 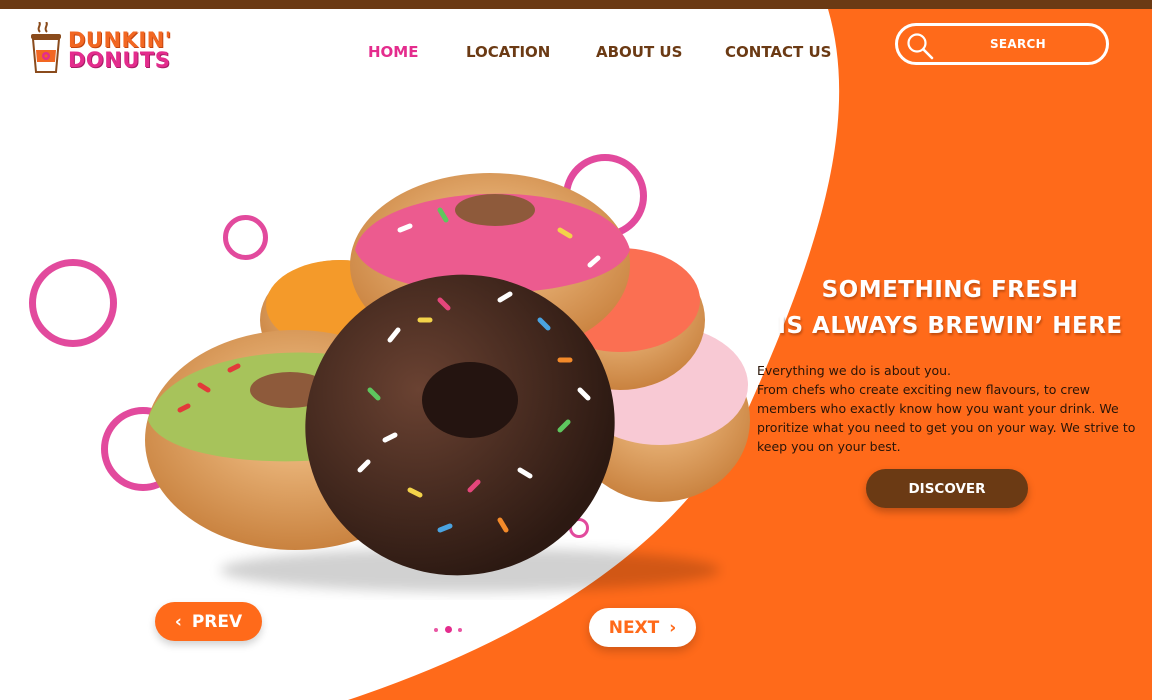 I want to click on nav-item-contact-us: CONTACT US, so click(x=778, y=52).